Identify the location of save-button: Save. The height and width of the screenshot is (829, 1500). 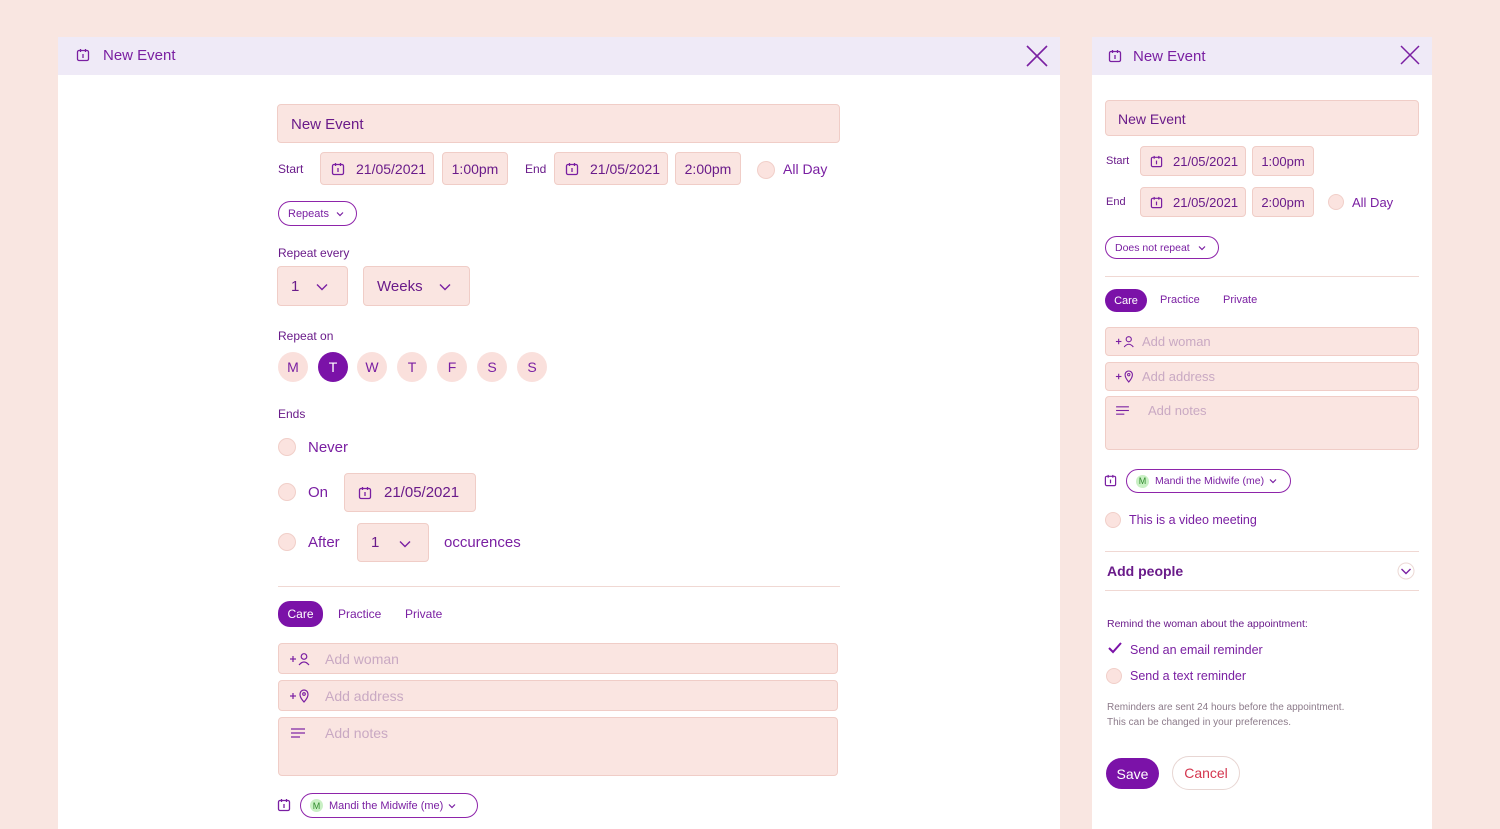
(1132, 773).